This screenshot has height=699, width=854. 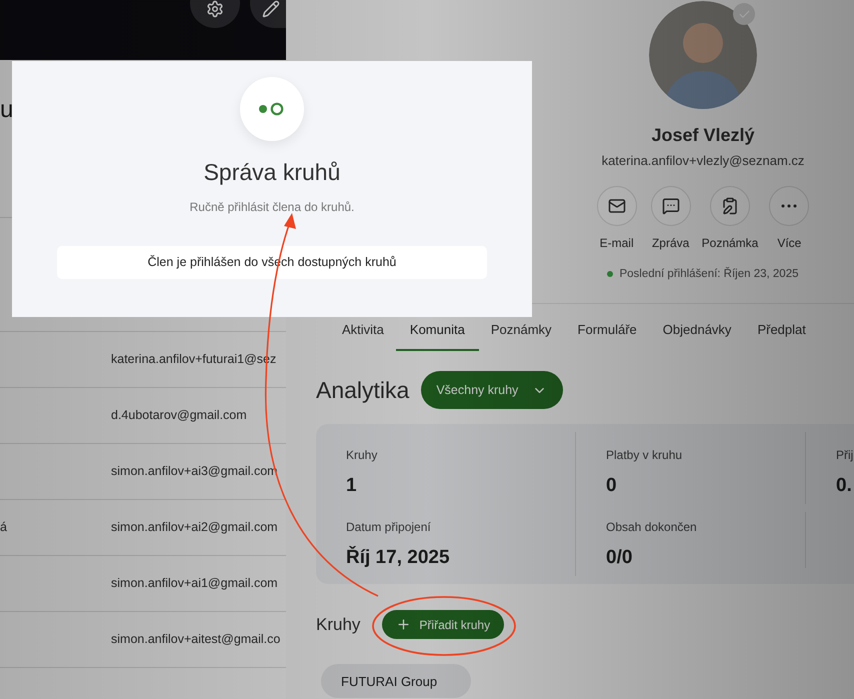 I want to click on member-email: katerina.anfilov+vlezly@seznam.cz, so click(x=703, y=161).